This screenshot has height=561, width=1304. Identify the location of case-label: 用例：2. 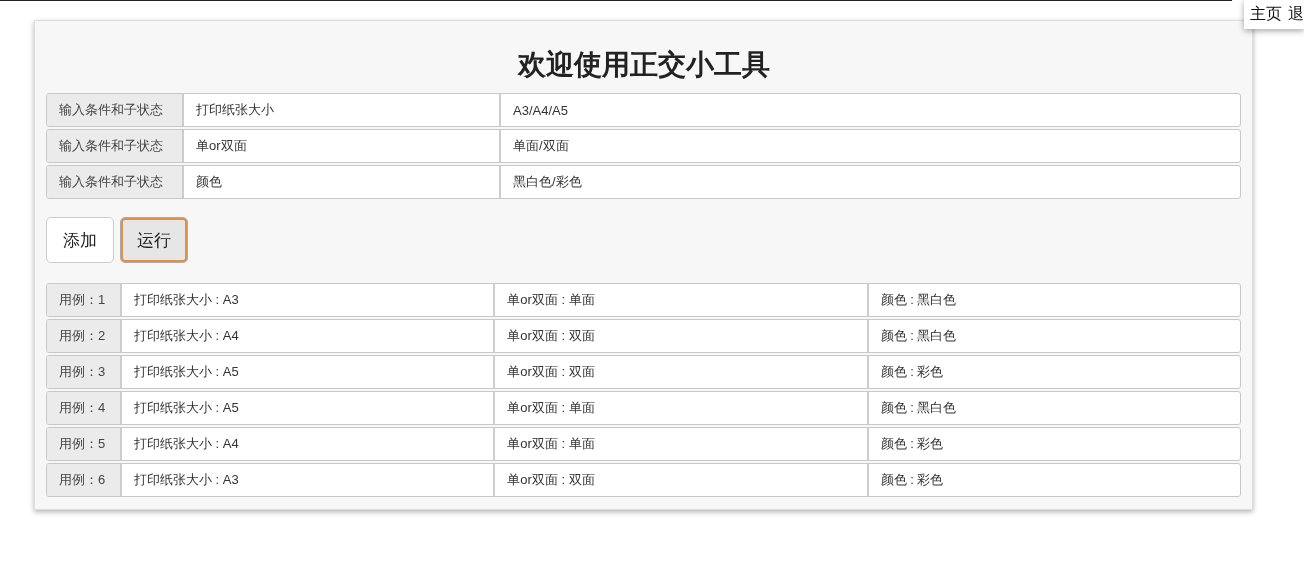
(84, 336).